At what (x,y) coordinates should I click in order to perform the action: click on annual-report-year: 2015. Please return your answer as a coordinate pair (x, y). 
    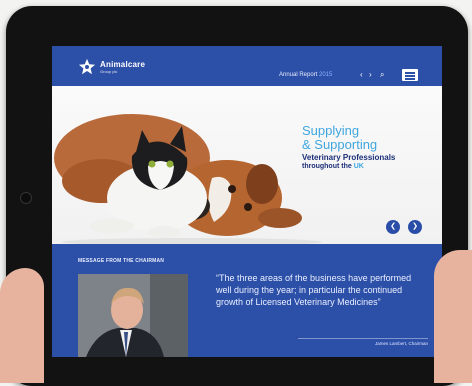
    Looking at the image, I should click on (326, 75).